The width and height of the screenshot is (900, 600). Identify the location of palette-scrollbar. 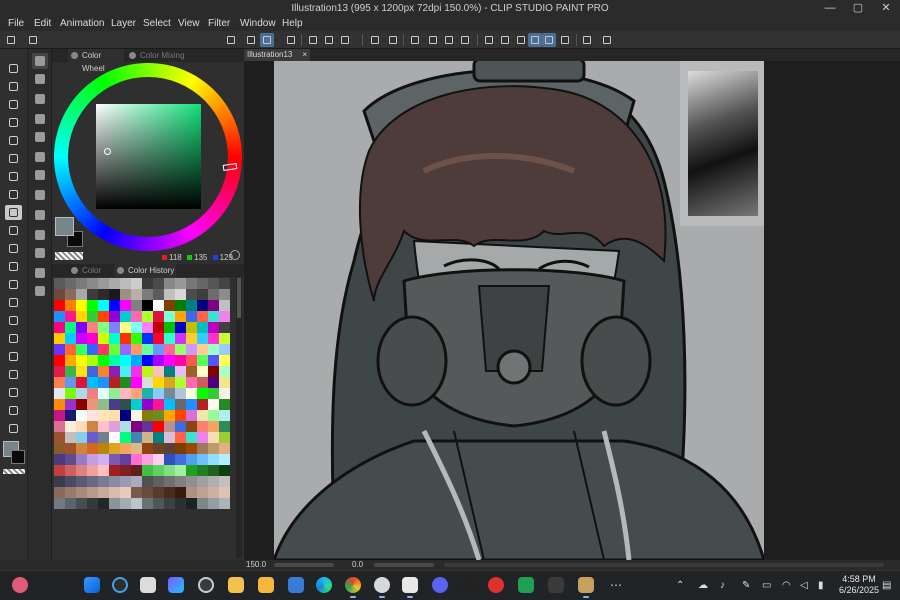
(239, 418).